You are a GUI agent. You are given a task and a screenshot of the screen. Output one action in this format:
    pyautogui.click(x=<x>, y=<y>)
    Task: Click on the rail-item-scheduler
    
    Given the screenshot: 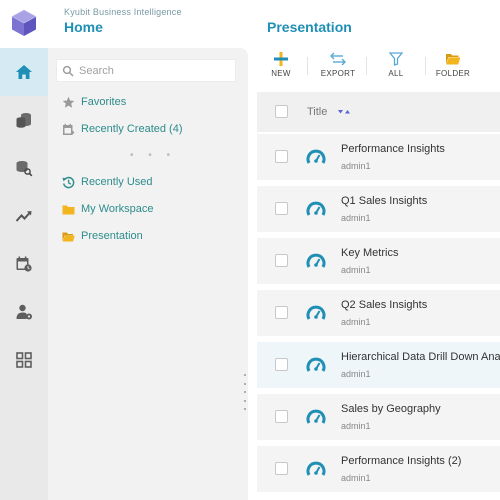 What is the action you would take?
    pyautogui.click(x=24, y=264)
    